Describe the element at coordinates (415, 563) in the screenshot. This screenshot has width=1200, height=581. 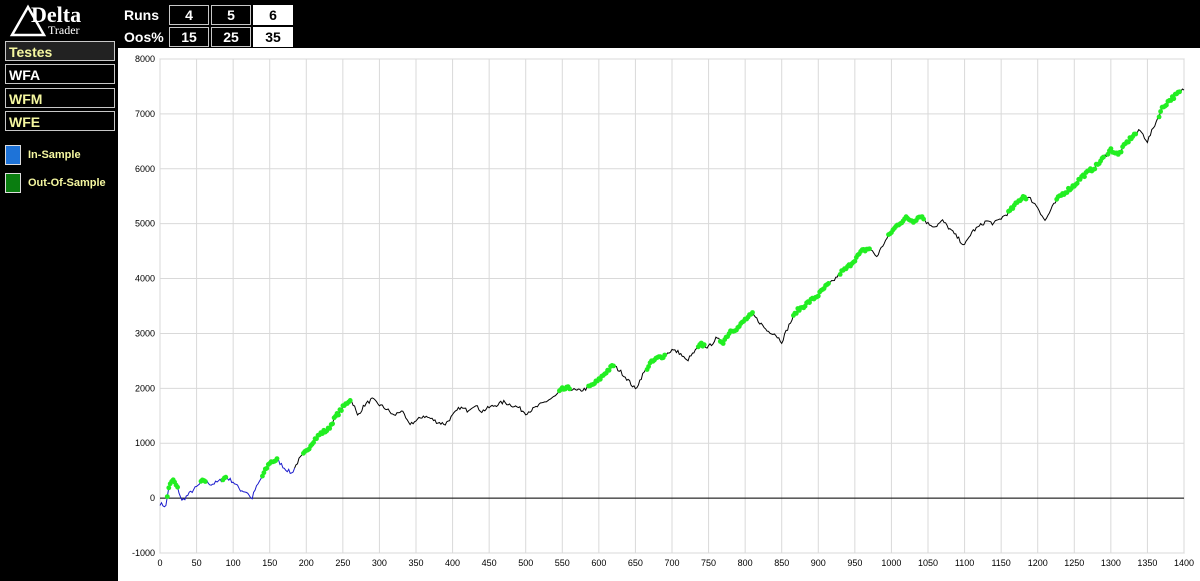
I see `x-tick-label: 350` at that location.